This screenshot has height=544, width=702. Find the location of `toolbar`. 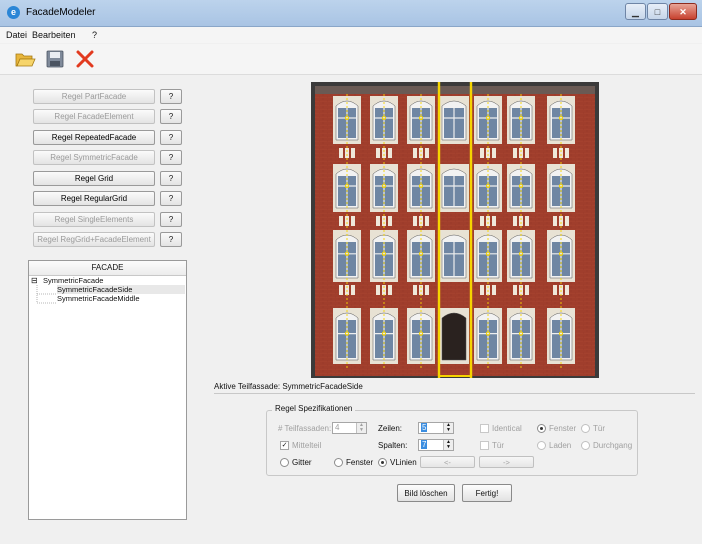

toolbar is located at coordinates (351, 59).